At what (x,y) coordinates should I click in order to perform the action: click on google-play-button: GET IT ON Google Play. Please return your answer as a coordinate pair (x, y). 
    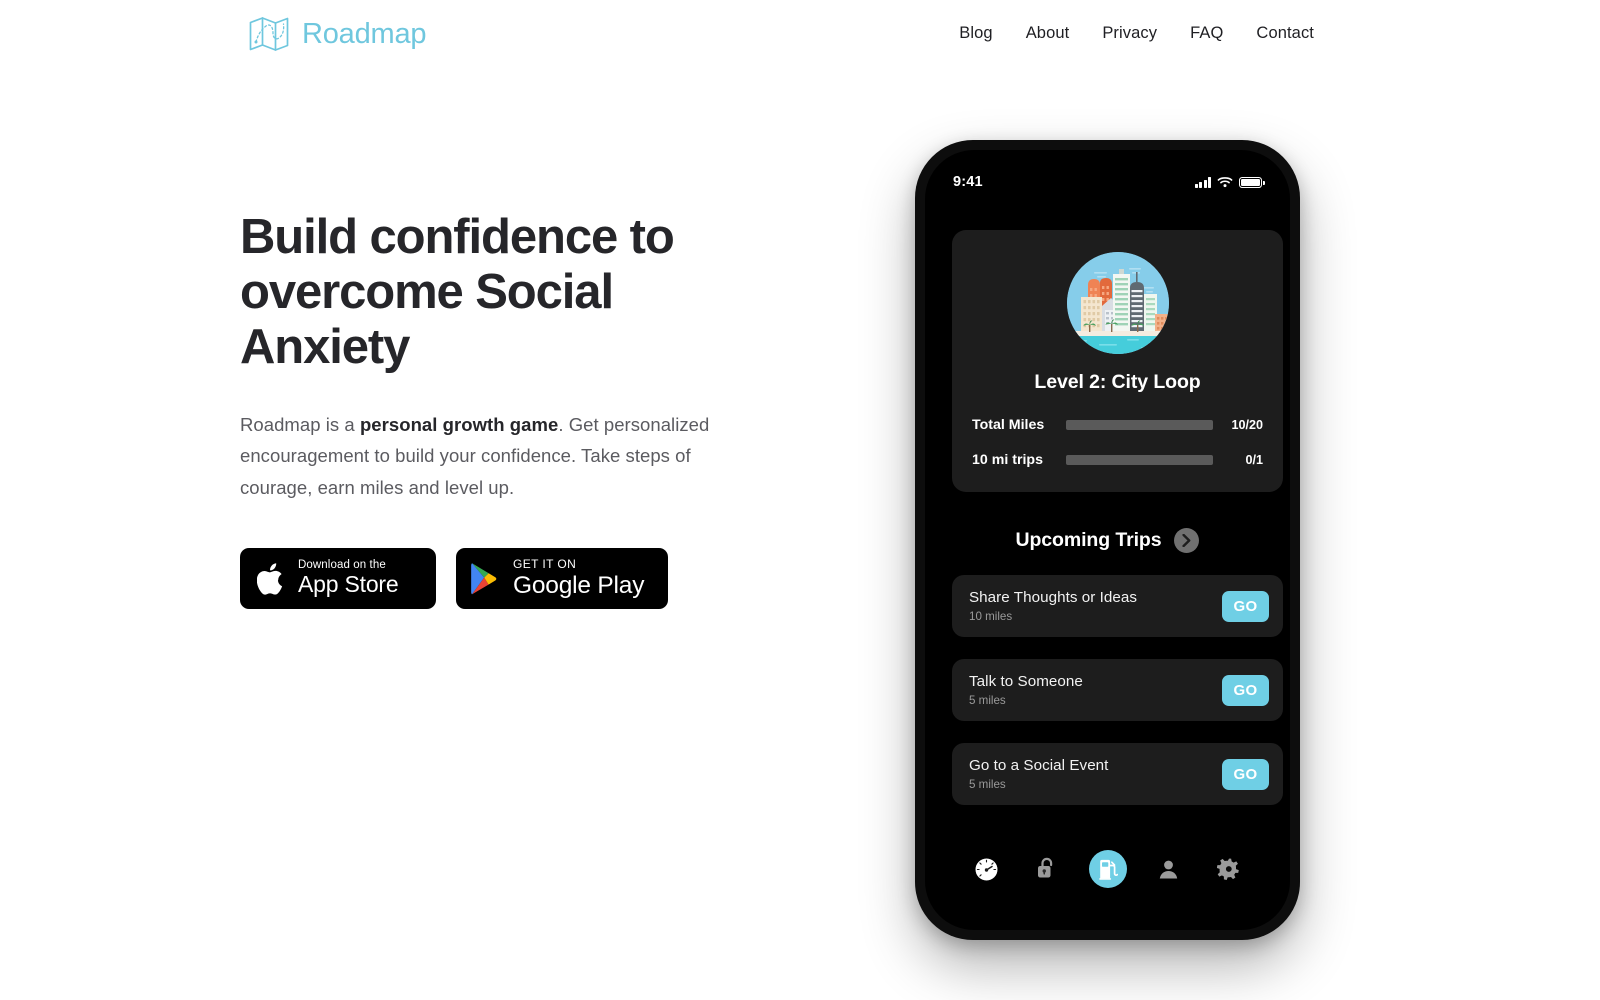
    Looking at the image, I should click on (562, 579).